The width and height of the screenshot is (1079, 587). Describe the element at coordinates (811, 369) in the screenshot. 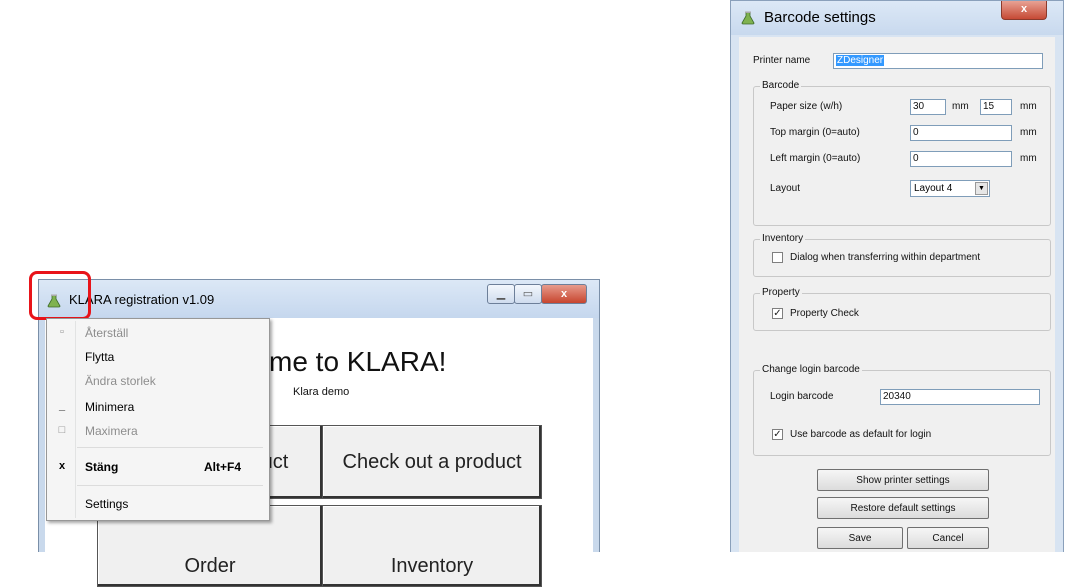

I see `login-barcode-group-label: Change login barcode` at that location.